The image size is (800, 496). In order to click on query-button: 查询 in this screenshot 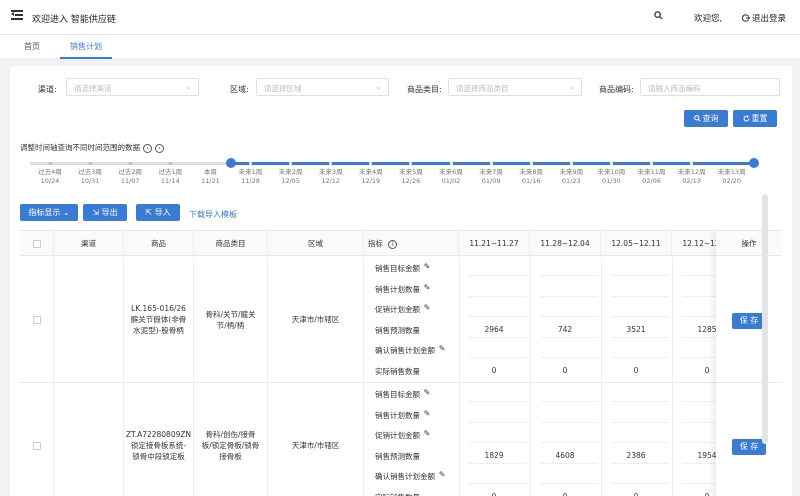, I will do `click(706, 118)`.